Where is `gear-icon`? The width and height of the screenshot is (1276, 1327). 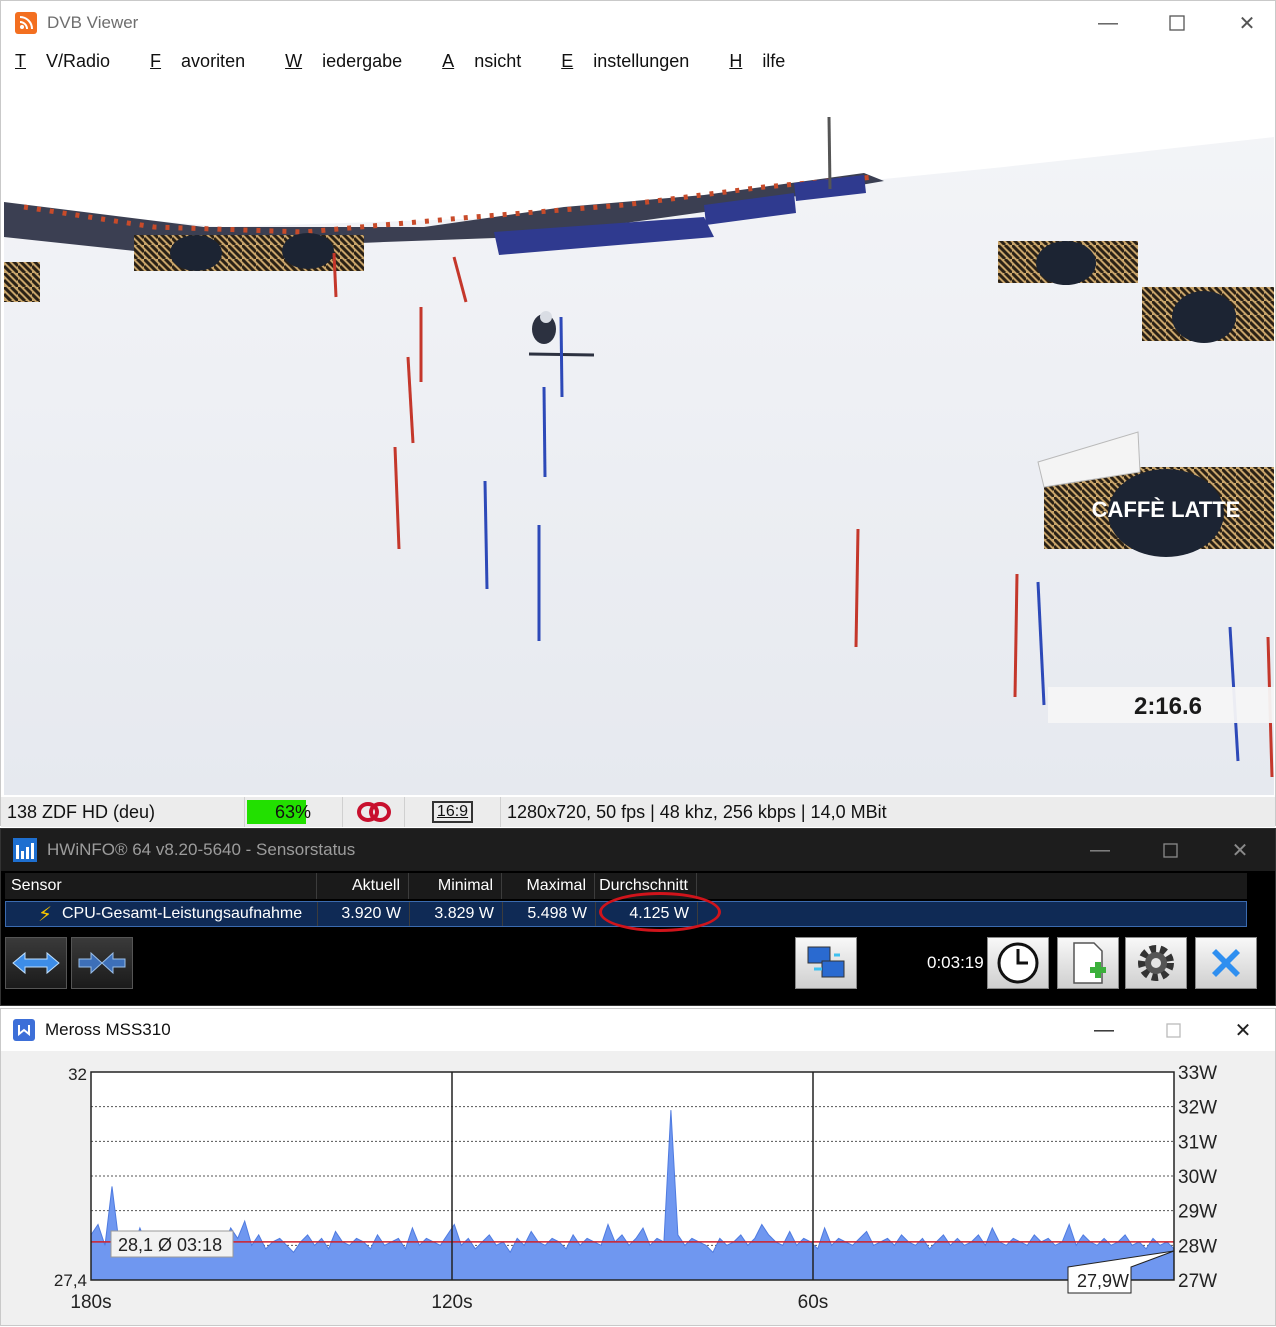
gear-icon is located at coordinates (1156, 963).